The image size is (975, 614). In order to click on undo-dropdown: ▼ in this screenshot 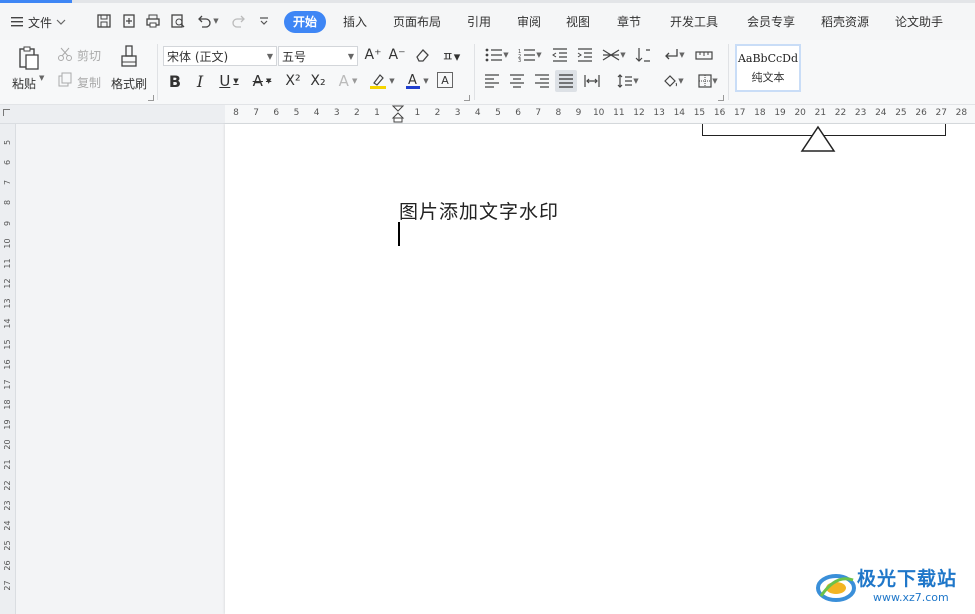, I will do `click(216, 21)`.